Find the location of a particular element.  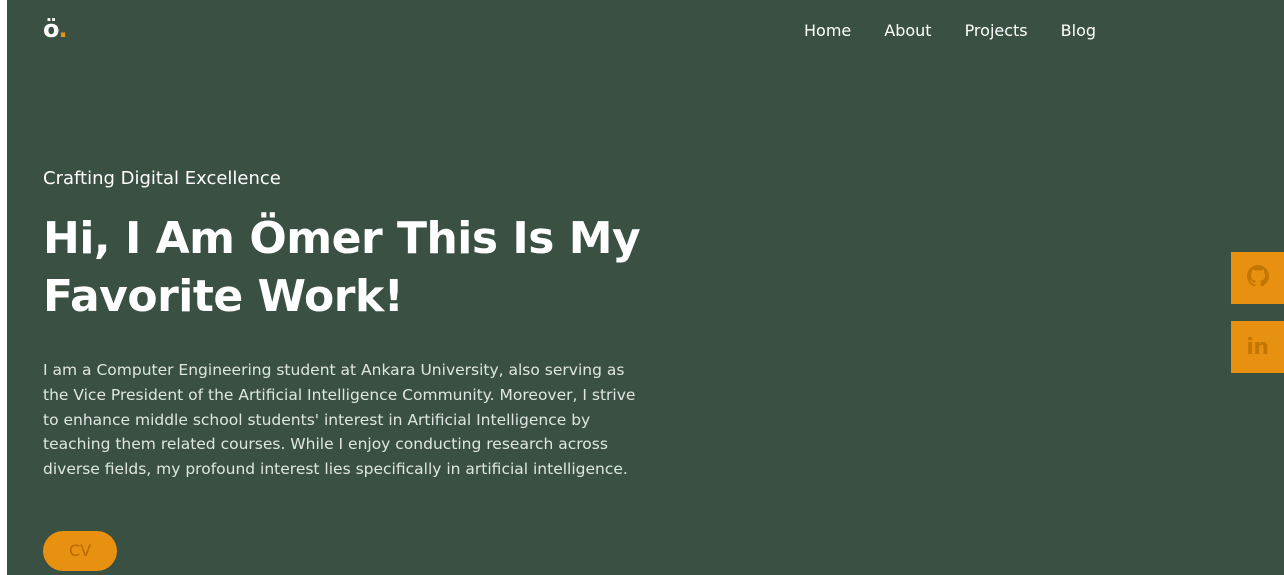

linkedin-link: in is located at coordinates (1257, 347).